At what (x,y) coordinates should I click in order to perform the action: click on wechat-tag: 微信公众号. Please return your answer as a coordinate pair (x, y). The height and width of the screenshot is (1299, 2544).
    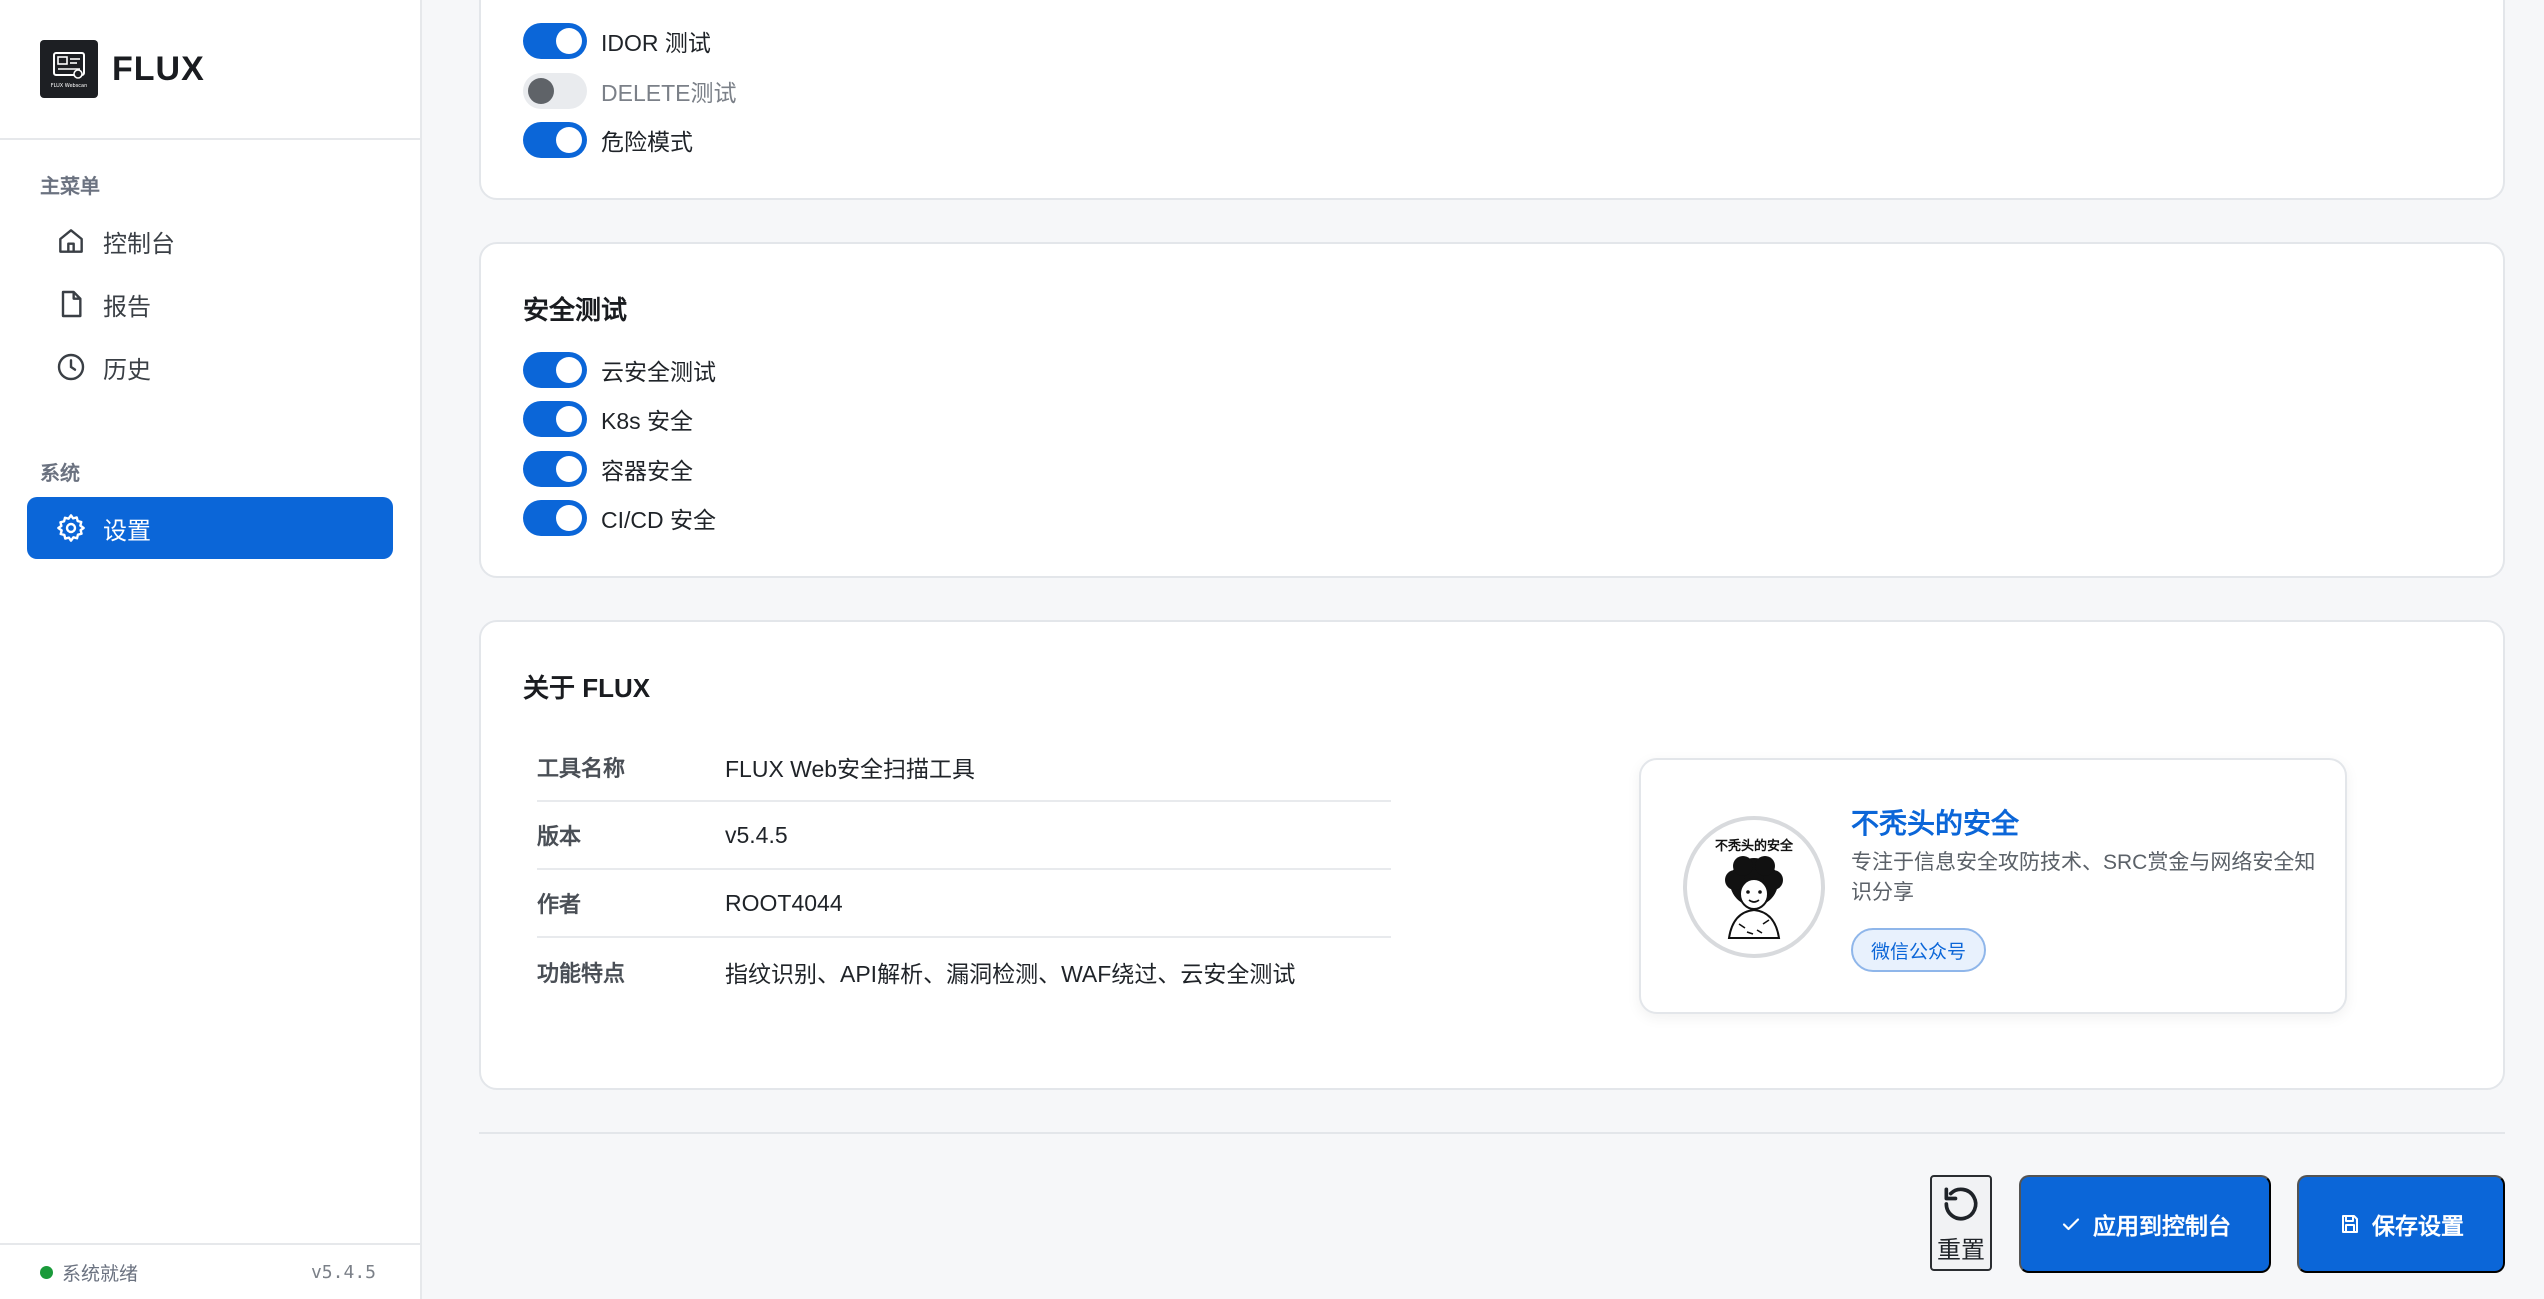
    Looking at the image, I should click on (1919, 950).